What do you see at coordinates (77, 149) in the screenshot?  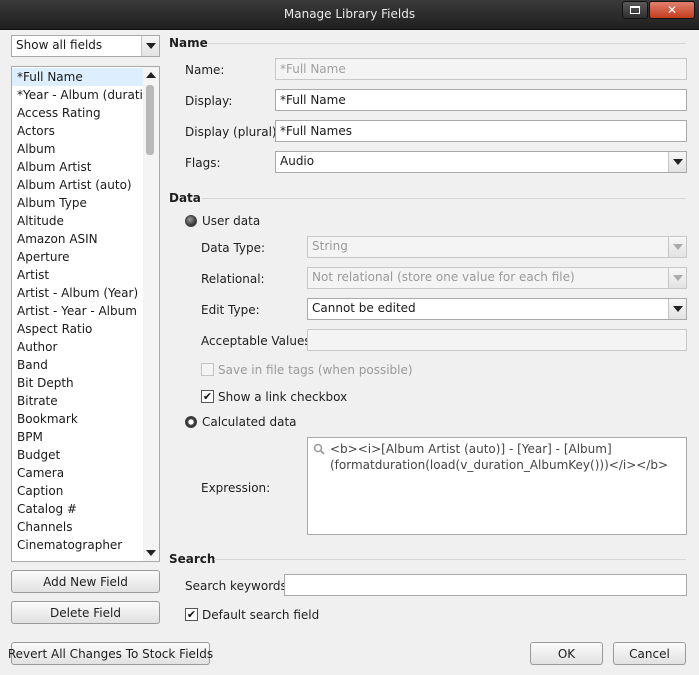 I see `field-list-item: Album` at bounding box center [77, 149].